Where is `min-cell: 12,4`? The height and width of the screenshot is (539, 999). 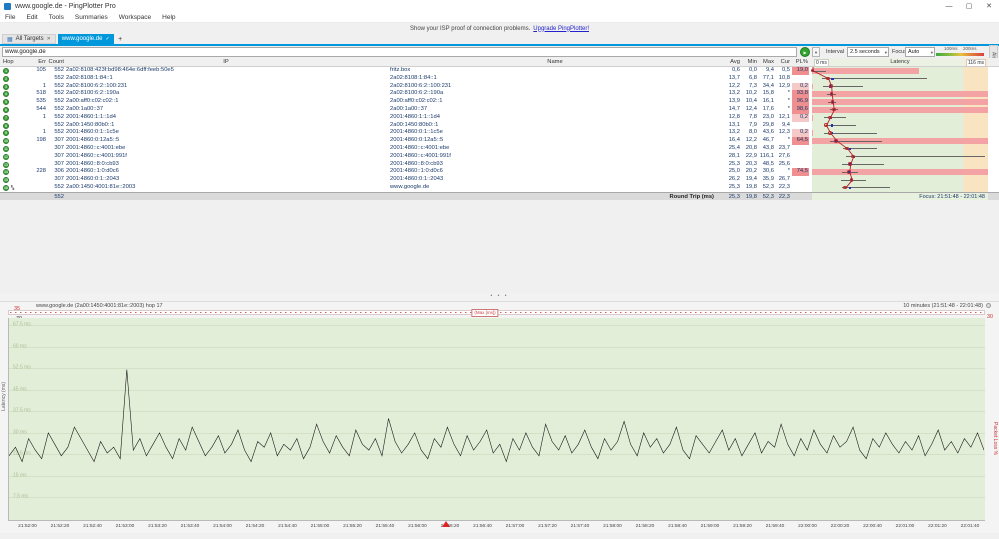
min-cell: 12,4 is located at coordinates (751, 108).